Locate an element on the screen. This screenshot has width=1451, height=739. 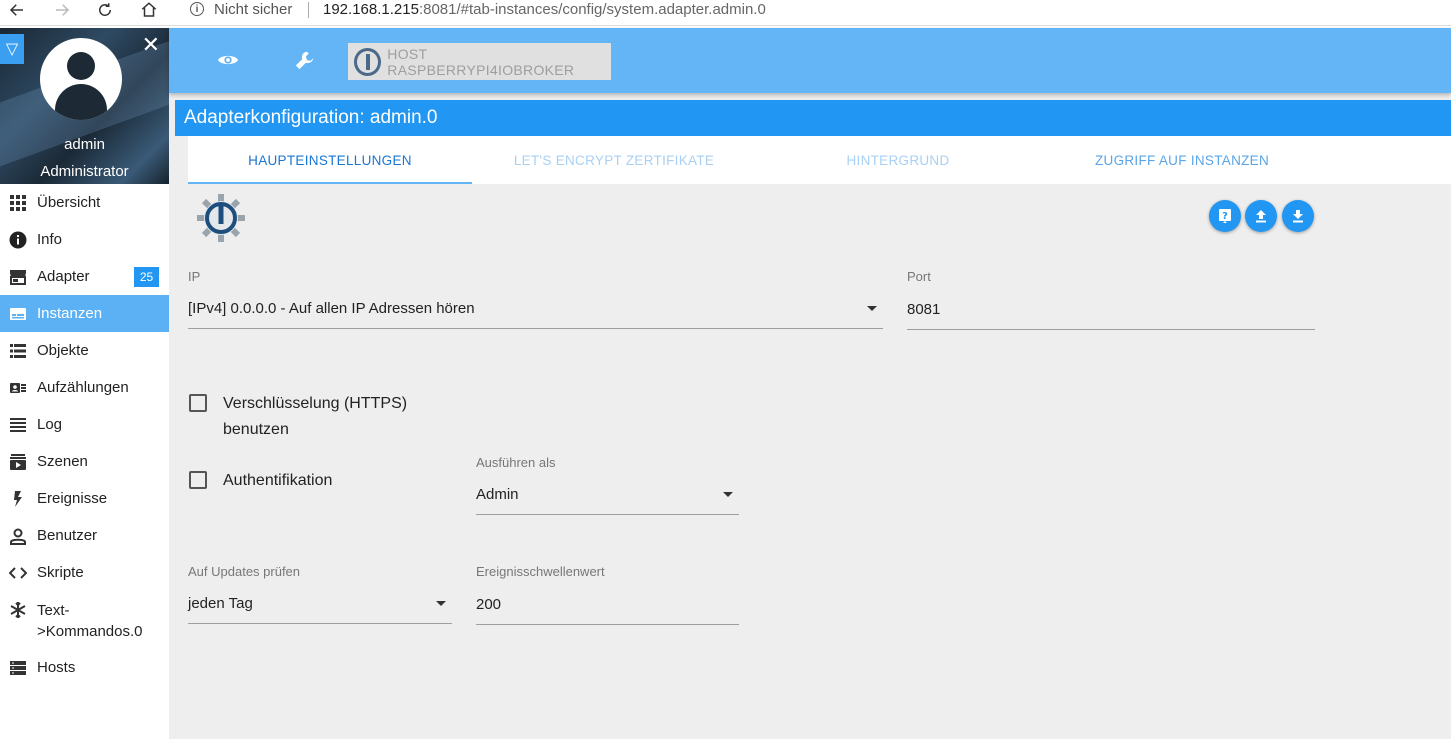
authentication-label: Authentifikation is located at coordinates (278, 480).